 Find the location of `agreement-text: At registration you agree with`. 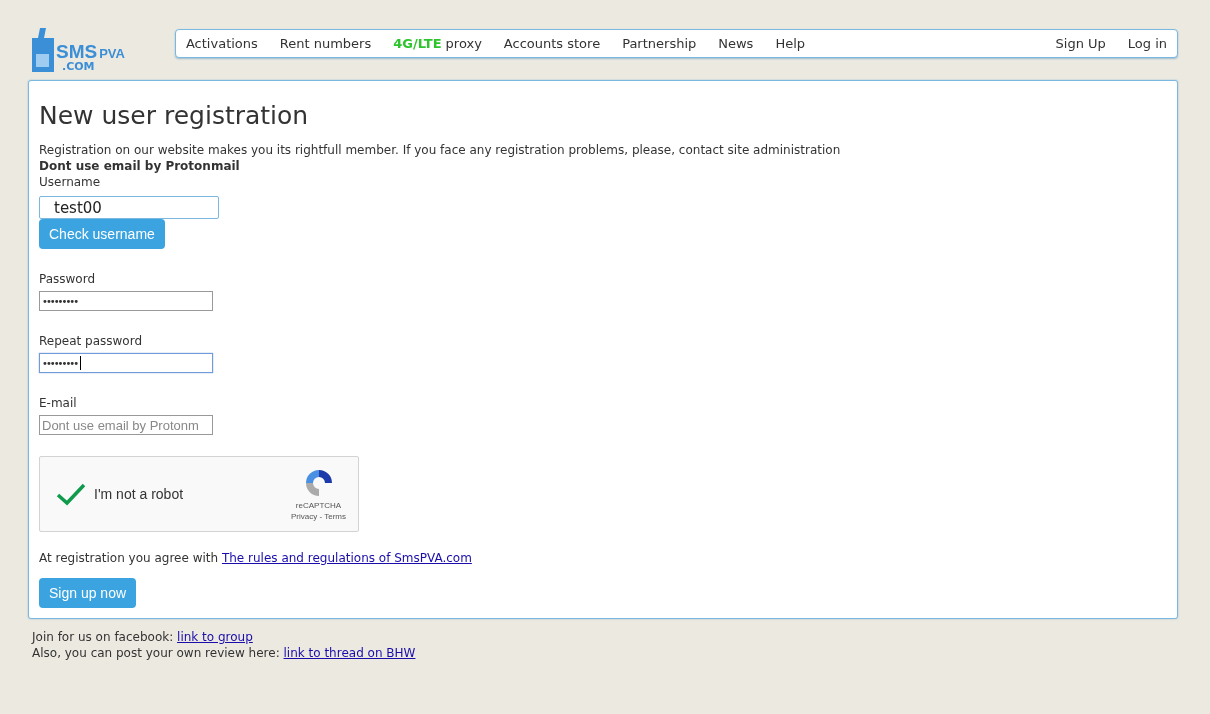

agreement-text: At registration you agree with is located at coordinates (129, 558).